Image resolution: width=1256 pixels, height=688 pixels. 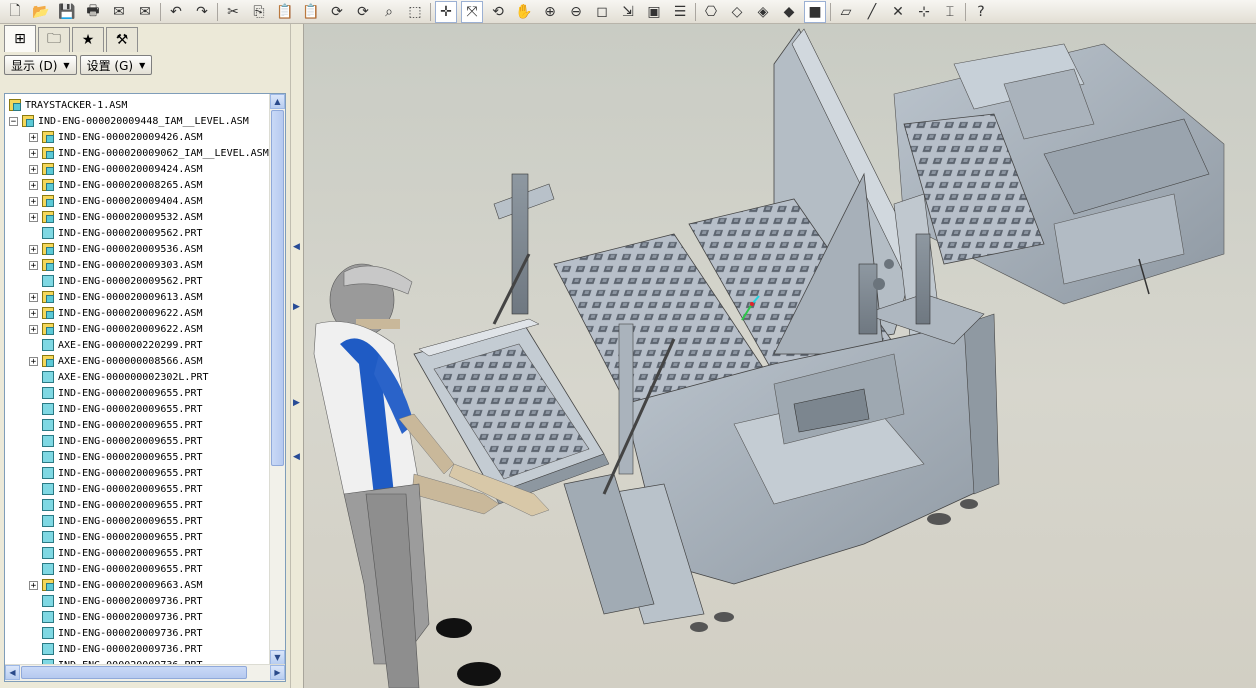 I want to click on refit-button: ◻, so click(x=602, y=12).